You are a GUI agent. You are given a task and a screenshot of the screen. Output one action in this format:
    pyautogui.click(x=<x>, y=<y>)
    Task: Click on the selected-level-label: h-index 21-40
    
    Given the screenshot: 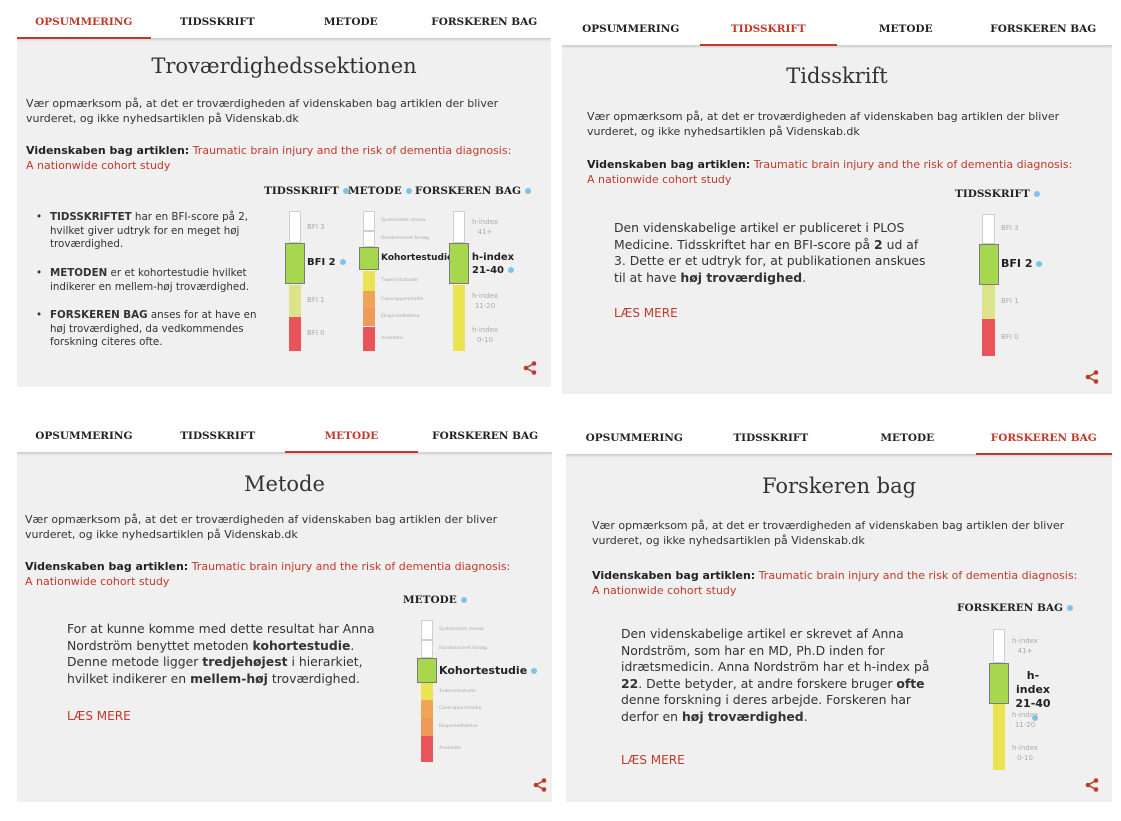 What is the action you would take?
    pyautogui.click(x=493, y=263)
    